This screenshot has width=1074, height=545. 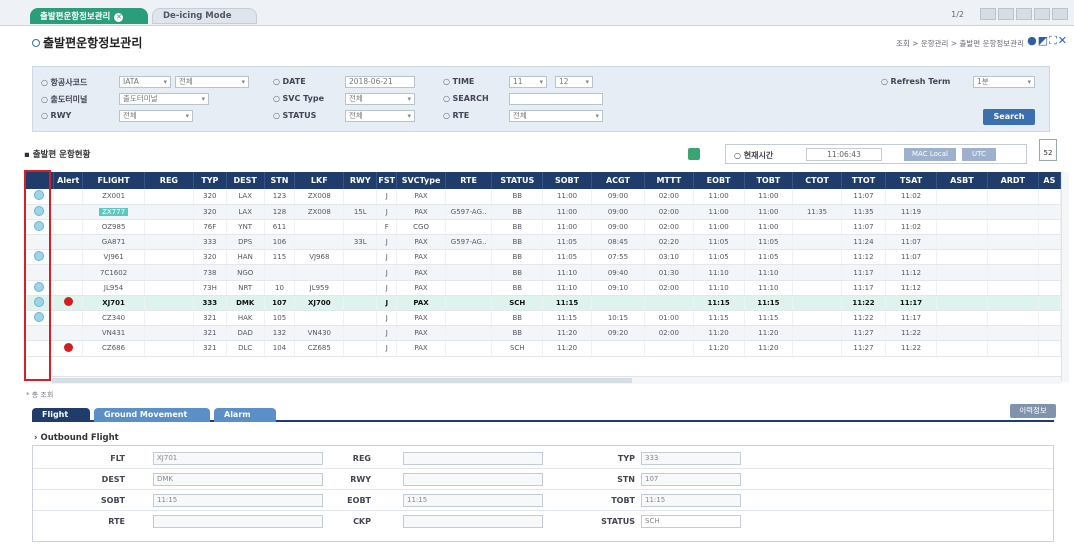 I want to click on excel-export-icon, so click(x=694, y=154).